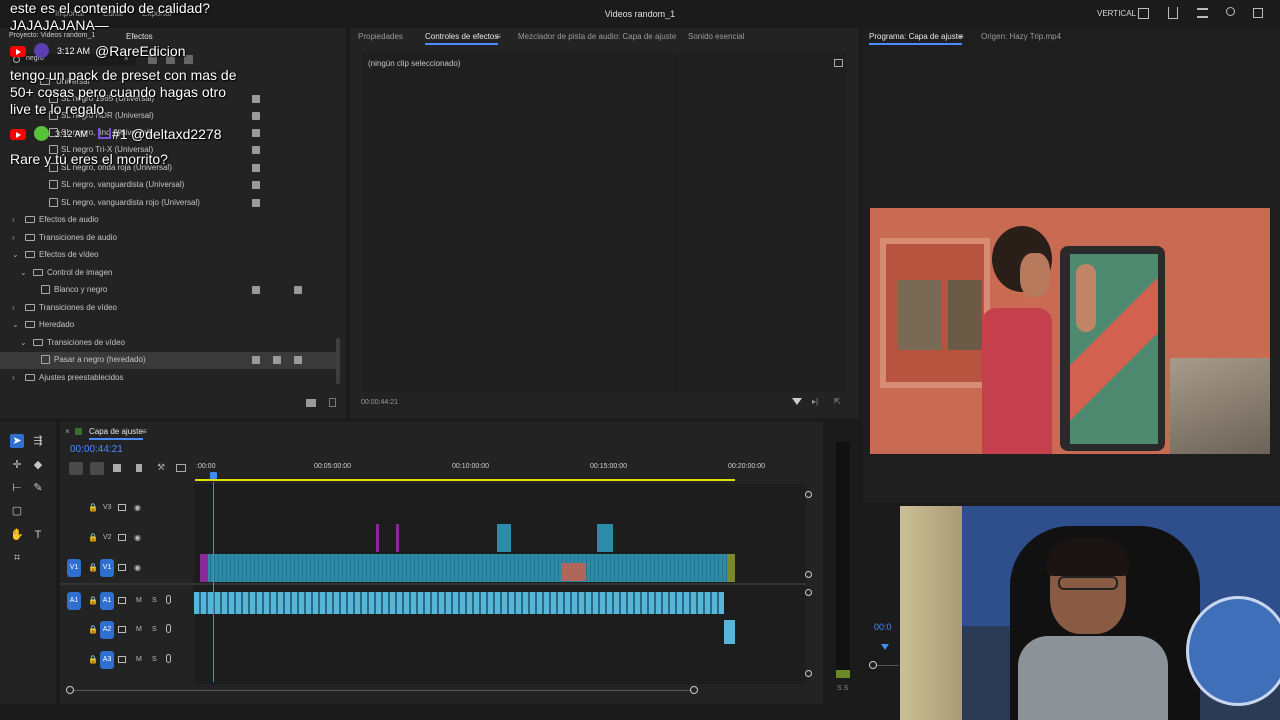 The image size is (1280, 720). Describe the element at coordinates (17, 511) in the screenshot. I see `rectangle-tool-icon: ▢` at that location.